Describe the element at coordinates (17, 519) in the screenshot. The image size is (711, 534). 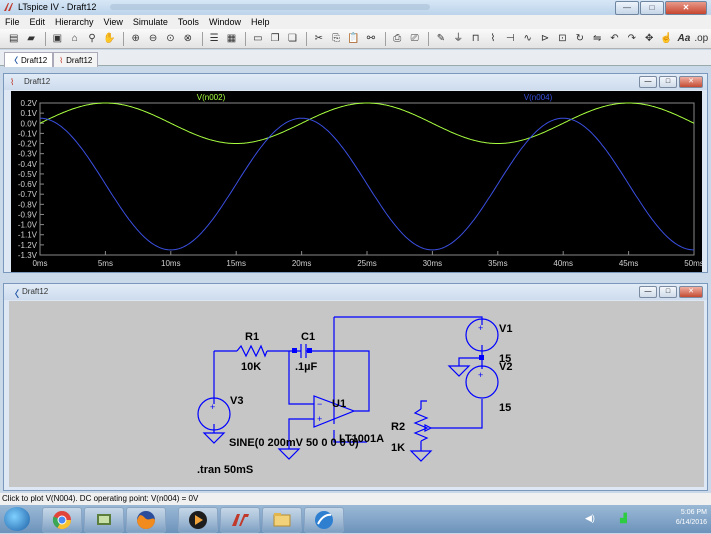
I see `start-button` at that location.